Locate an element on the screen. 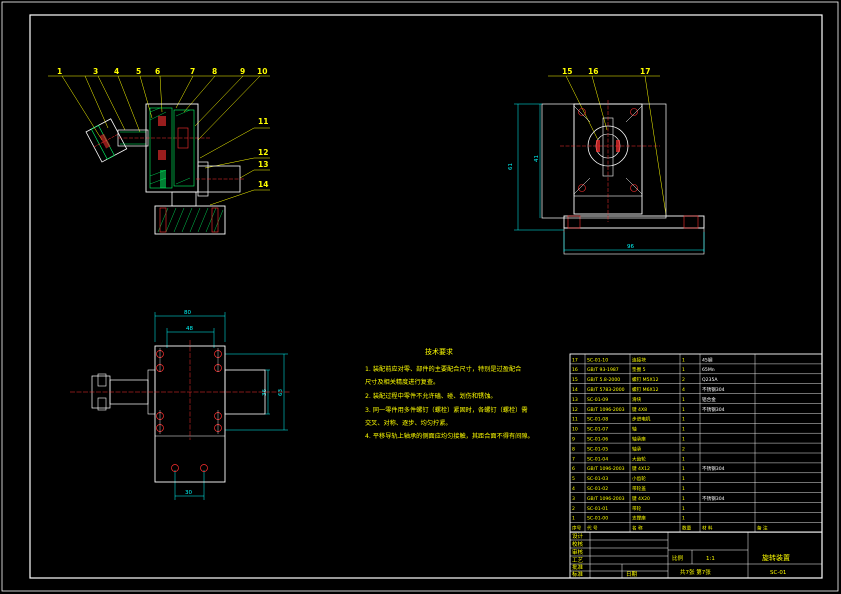 The image size is (841, 594). side-view: 15 16 17 61 41 96 is located at coordinates (606, 161).